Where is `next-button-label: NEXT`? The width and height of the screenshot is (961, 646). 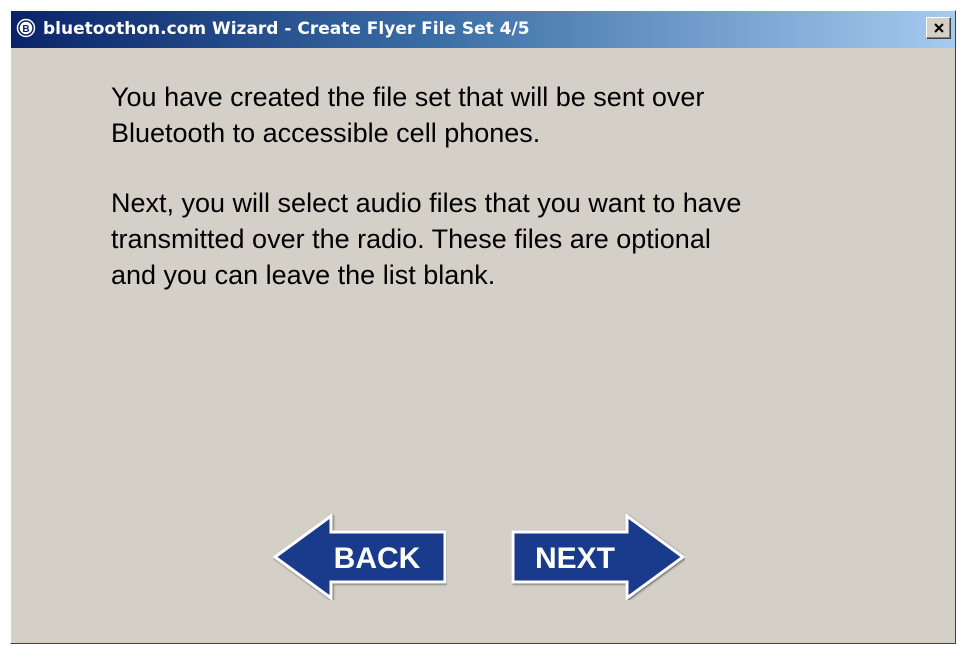
next-button-label: NEXT is located at coordinates (575, 558).